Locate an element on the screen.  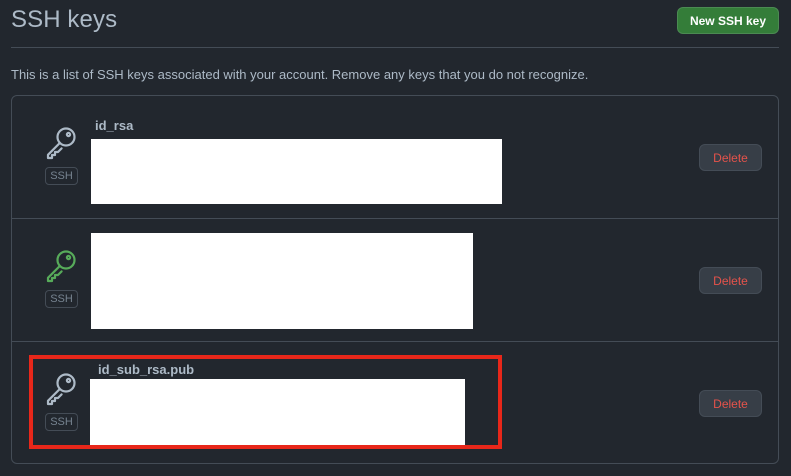
page-header: SSH keys New SSH key is located at coordinates (395, 24).